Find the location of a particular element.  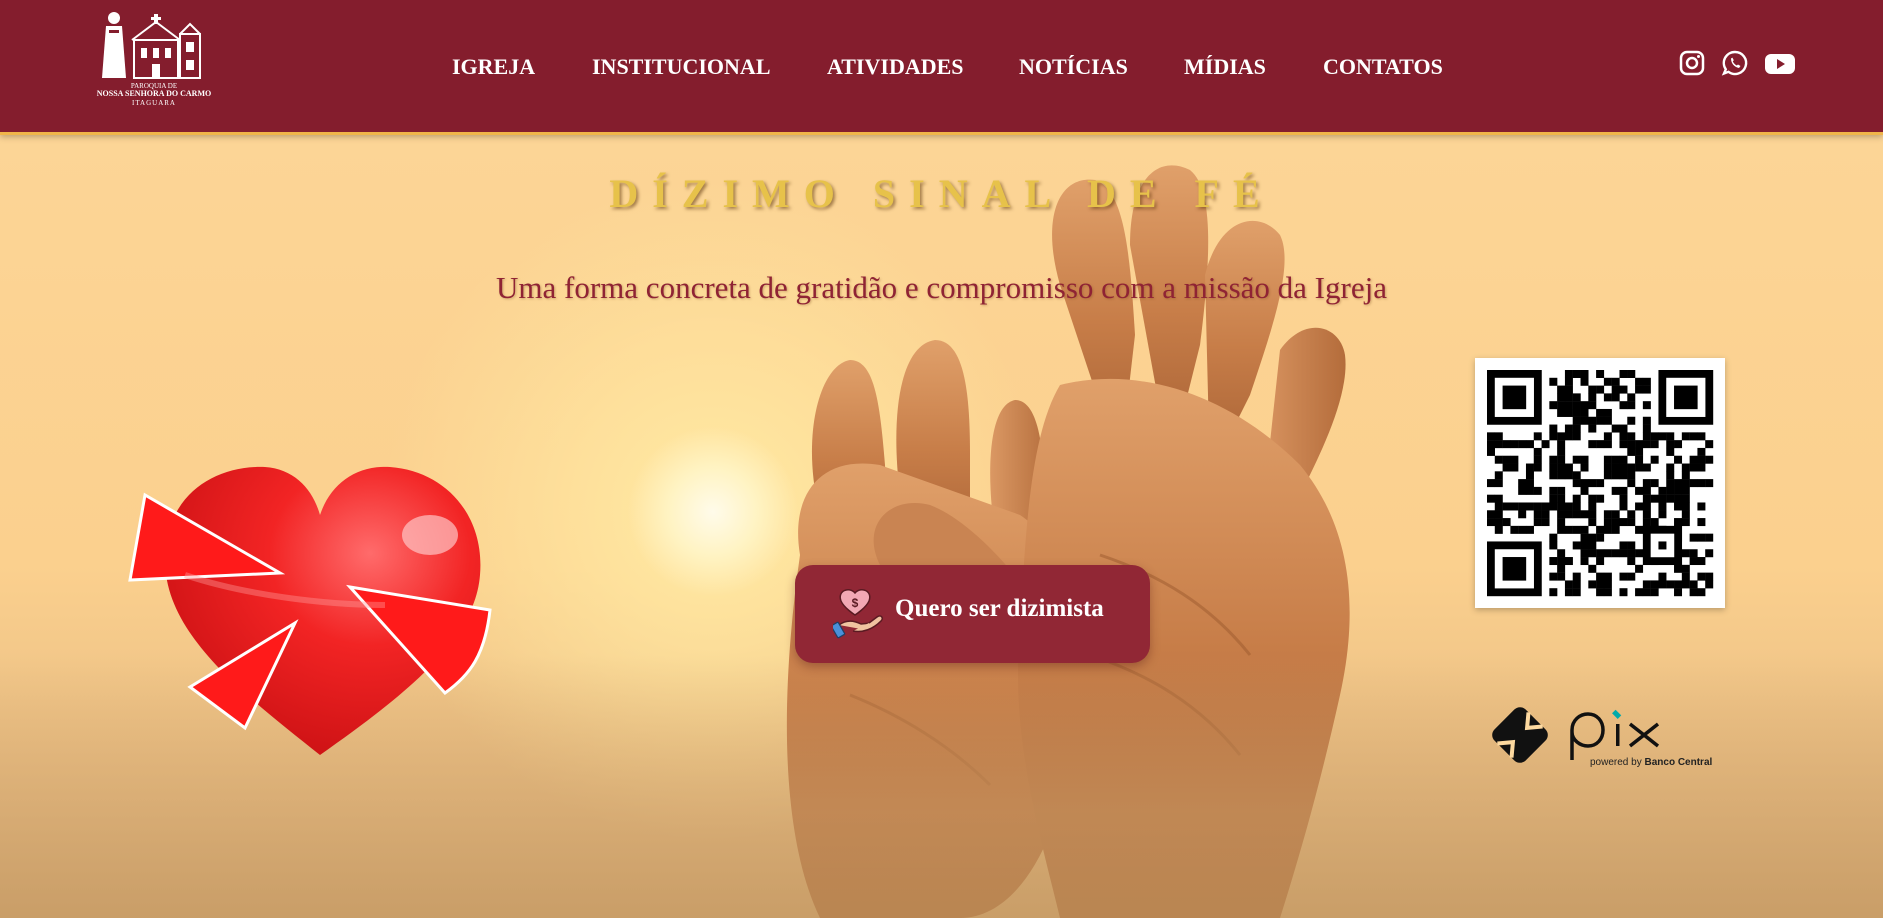

whatsapp-icon is located at coordinates (1735, 63).